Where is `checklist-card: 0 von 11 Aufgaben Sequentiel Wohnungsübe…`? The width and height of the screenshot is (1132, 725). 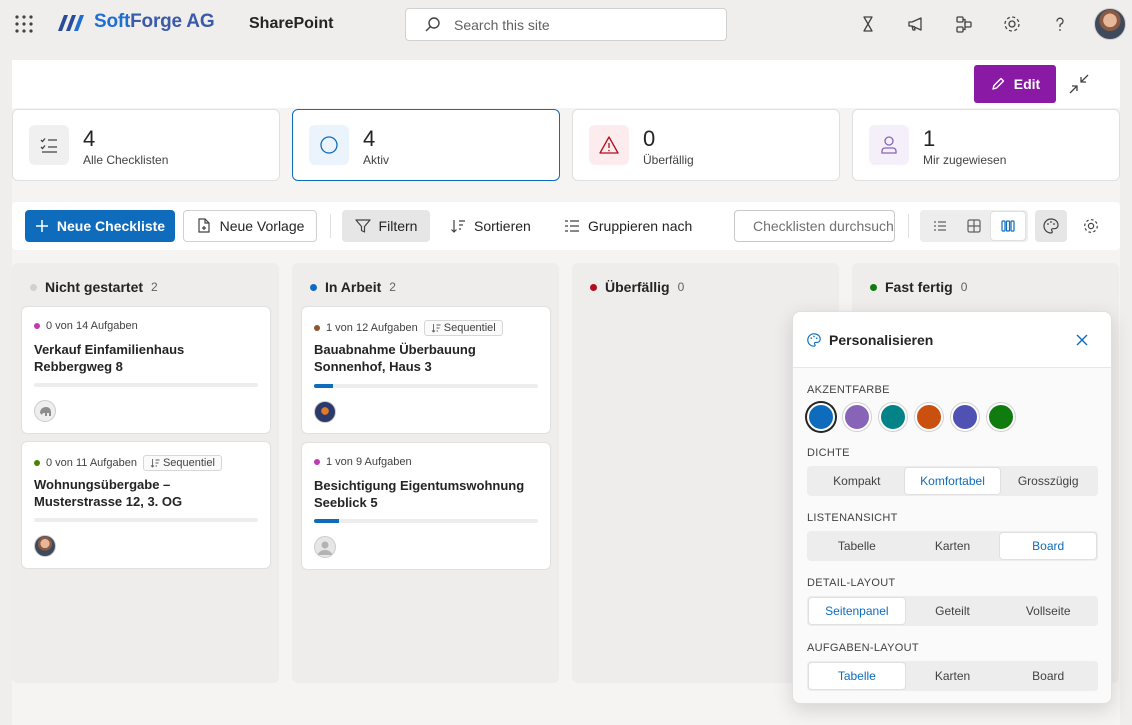
checklist-card: 0 von 11 Aufgaben Sequentiel Wohnungsübe… is located at coordinates (146, 505).